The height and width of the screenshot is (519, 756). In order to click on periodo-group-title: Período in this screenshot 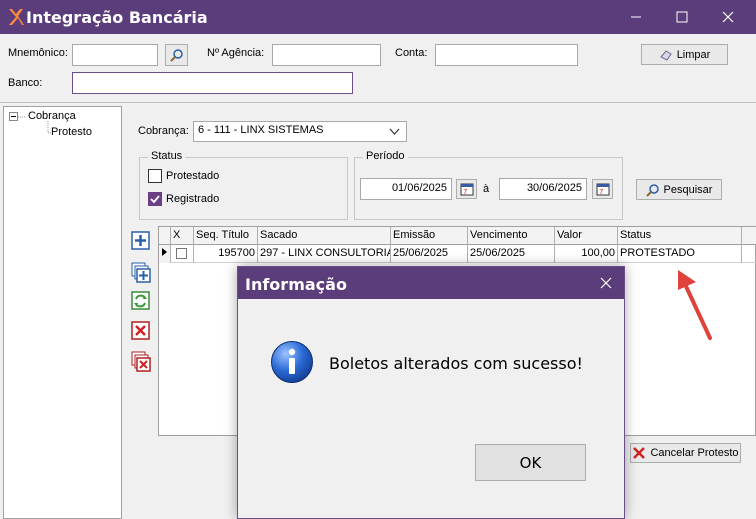, I will do `click(385, 156)`.